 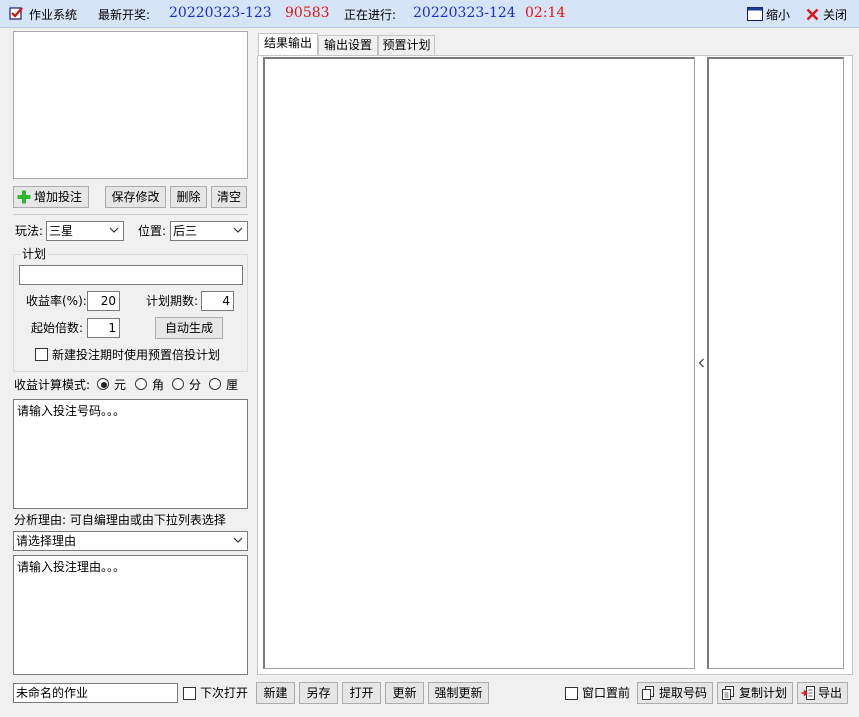 I want to click on latest-period: 20220323-123, so click(x=220, y=13).